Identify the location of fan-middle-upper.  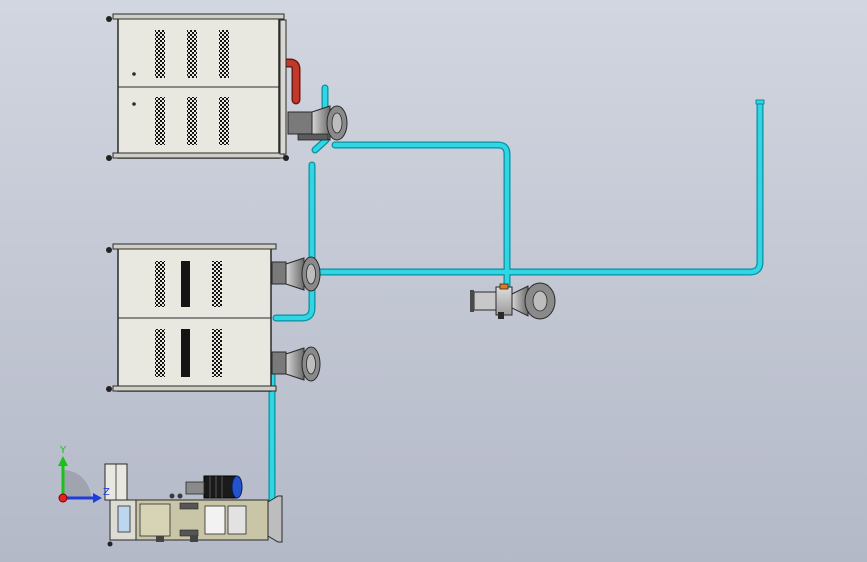
(296, 274).